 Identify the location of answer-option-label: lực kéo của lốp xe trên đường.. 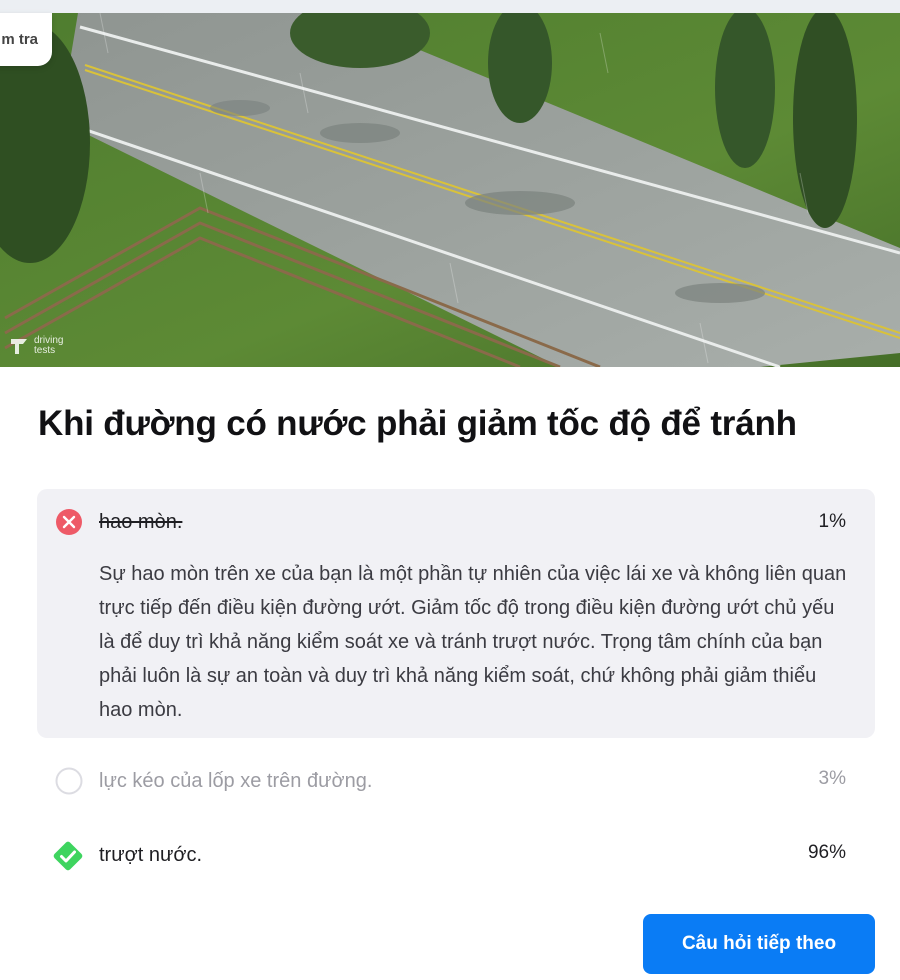
(236, 781).